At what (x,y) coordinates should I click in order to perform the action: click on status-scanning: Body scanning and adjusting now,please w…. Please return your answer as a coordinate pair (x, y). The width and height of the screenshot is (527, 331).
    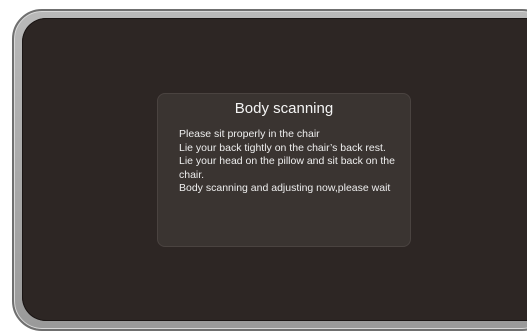
    Looking at the image, I should click on (285, 188).